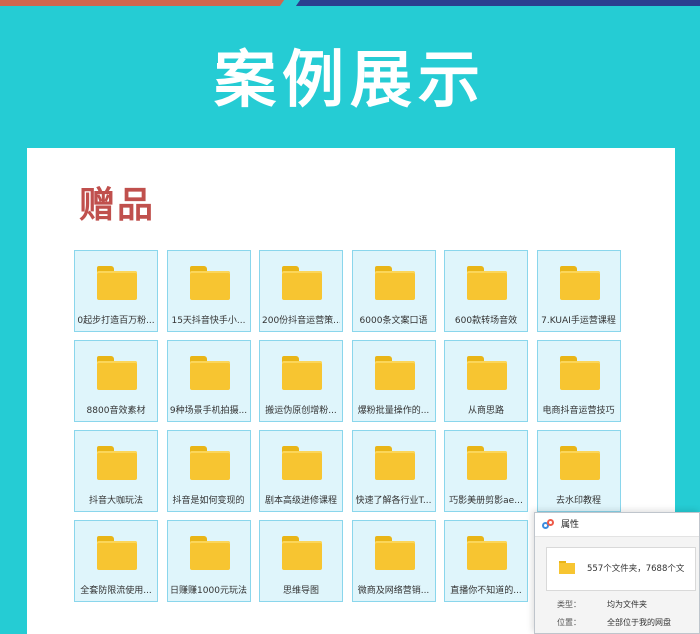  Describe the element at coordinates (578, 321) in the screenshot. I see `folder-label: 7.KUAI手运营课程` at that location.